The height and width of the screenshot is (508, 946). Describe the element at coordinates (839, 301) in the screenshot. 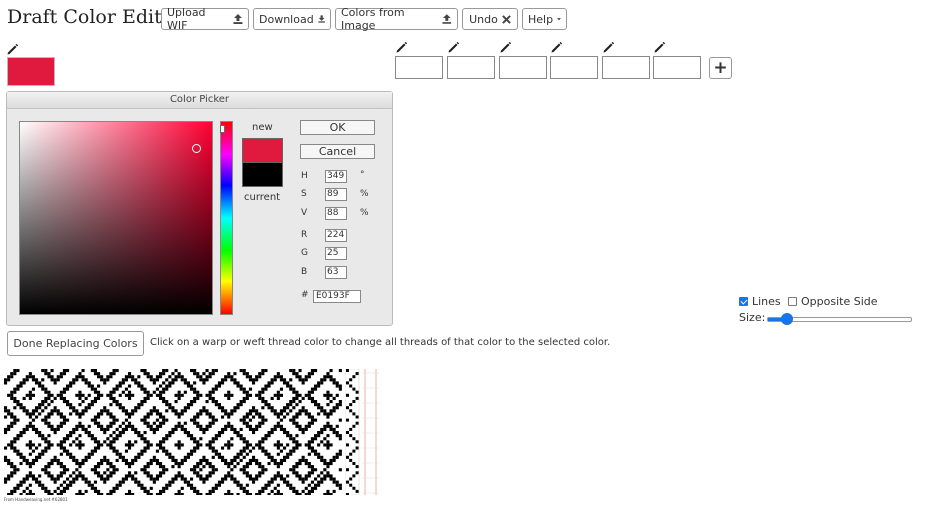

I see `opposite-side-label: Opposite Side` at that location.